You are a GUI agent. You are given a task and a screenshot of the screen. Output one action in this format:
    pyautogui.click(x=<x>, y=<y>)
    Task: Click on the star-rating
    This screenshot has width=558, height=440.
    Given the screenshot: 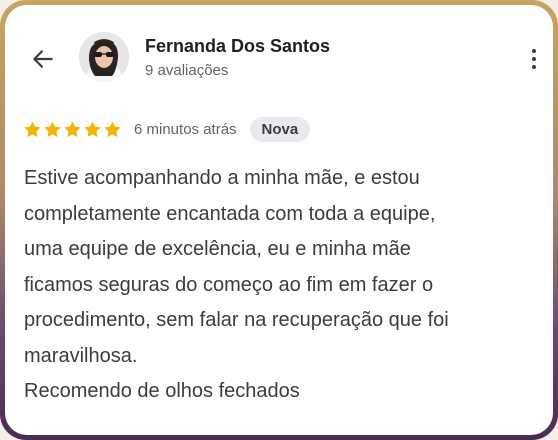 What is the action you would take?
    pyautogui.click(x=72, y=129)
    